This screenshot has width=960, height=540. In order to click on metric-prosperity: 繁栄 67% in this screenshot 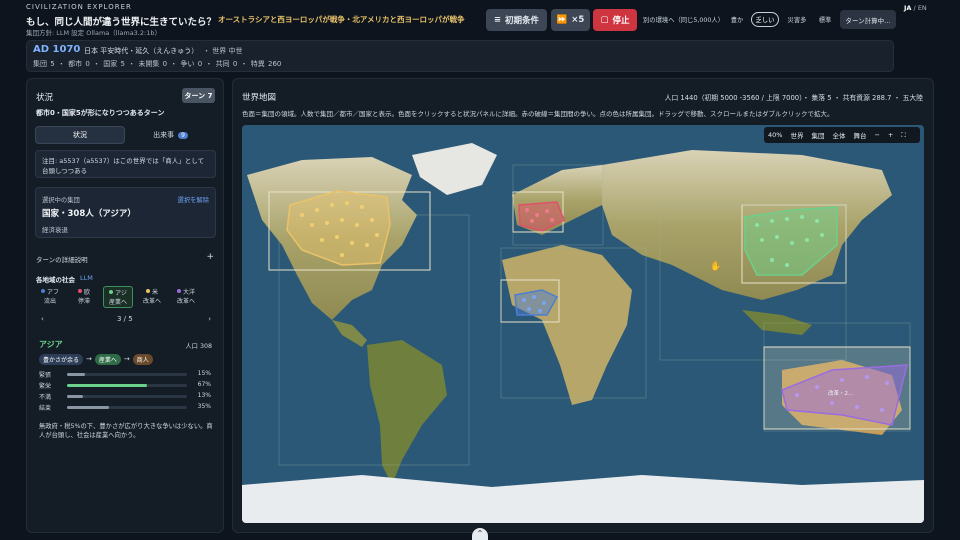, I will do `click(125, 385)`.